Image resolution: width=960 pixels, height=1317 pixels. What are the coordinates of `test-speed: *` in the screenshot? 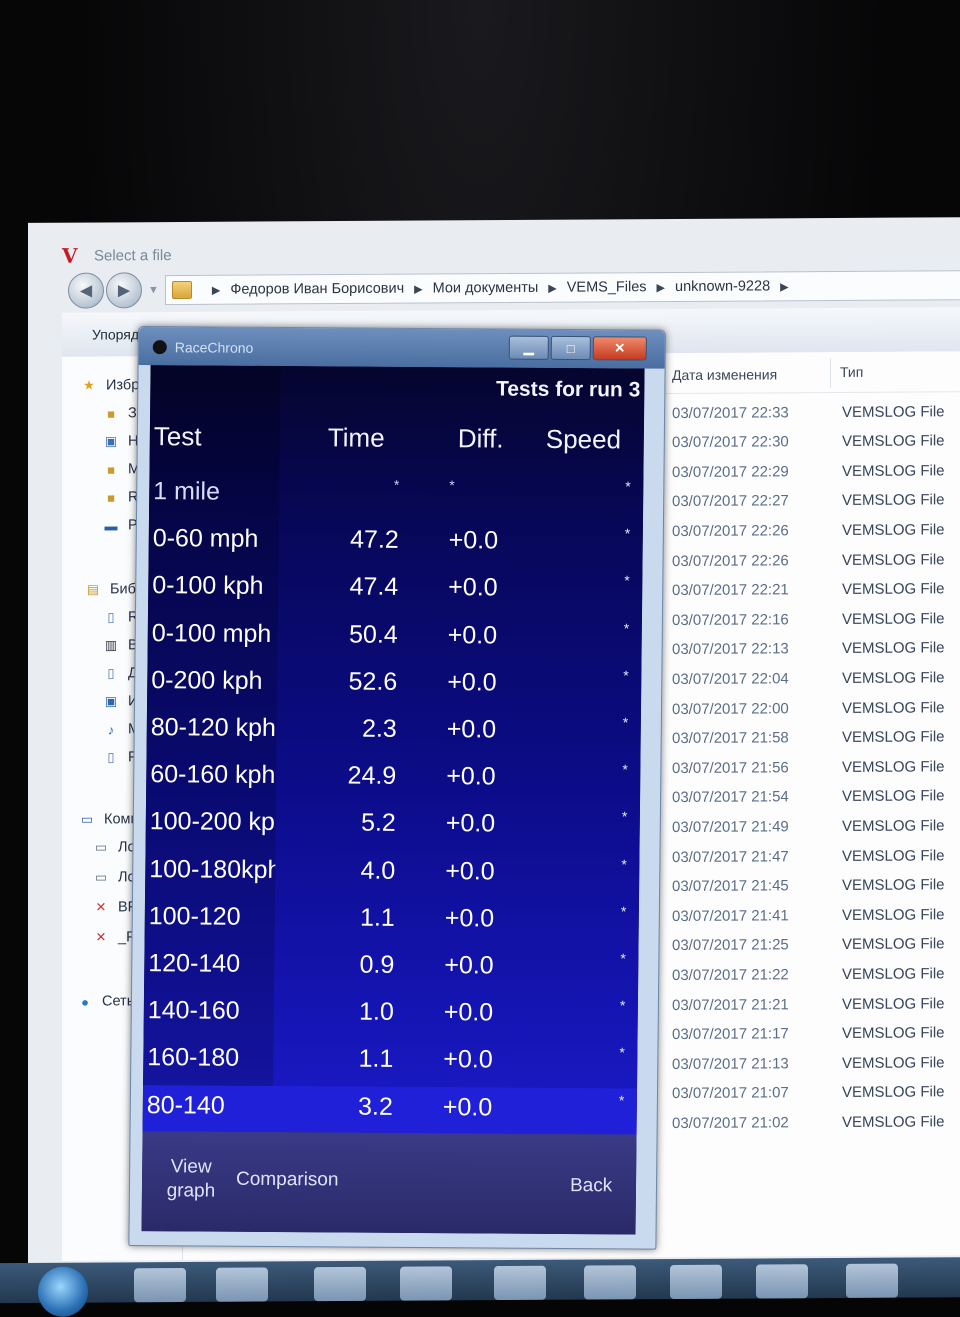 It's located at (621, 1100).